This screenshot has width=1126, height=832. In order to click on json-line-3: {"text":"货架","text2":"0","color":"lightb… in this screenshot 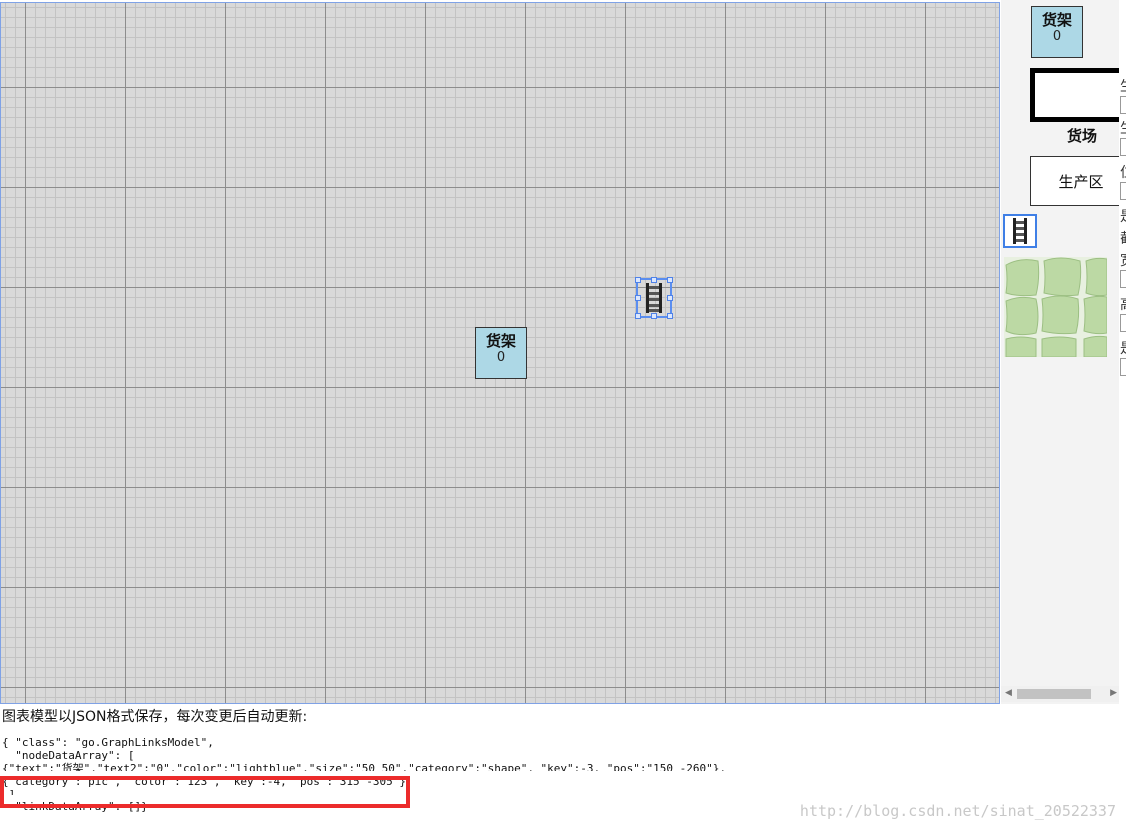, I will do `click(364, 766)`.